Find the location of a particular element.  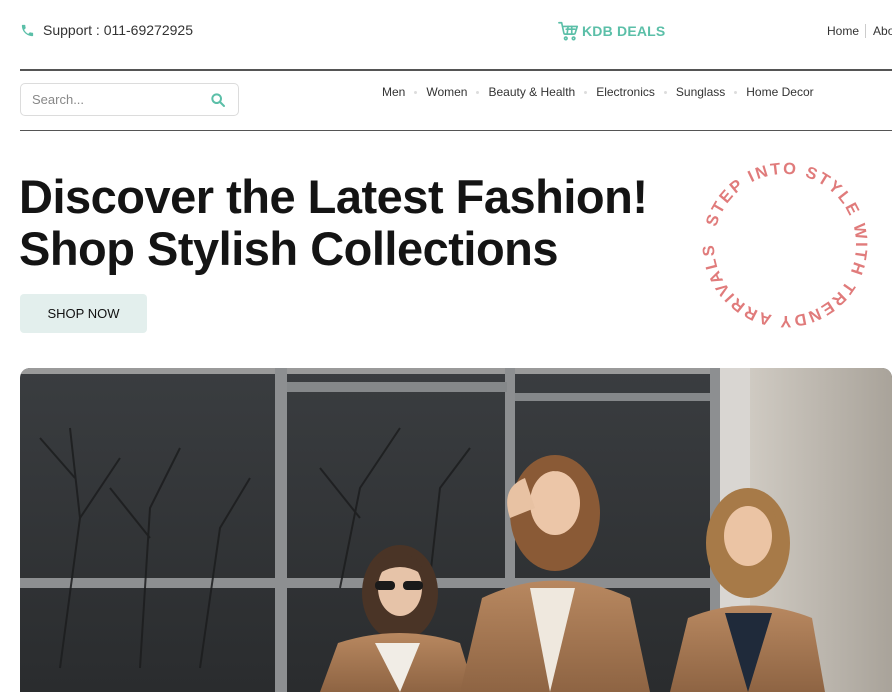

top-nav: Home Abo is located at coordinates (859, 31).